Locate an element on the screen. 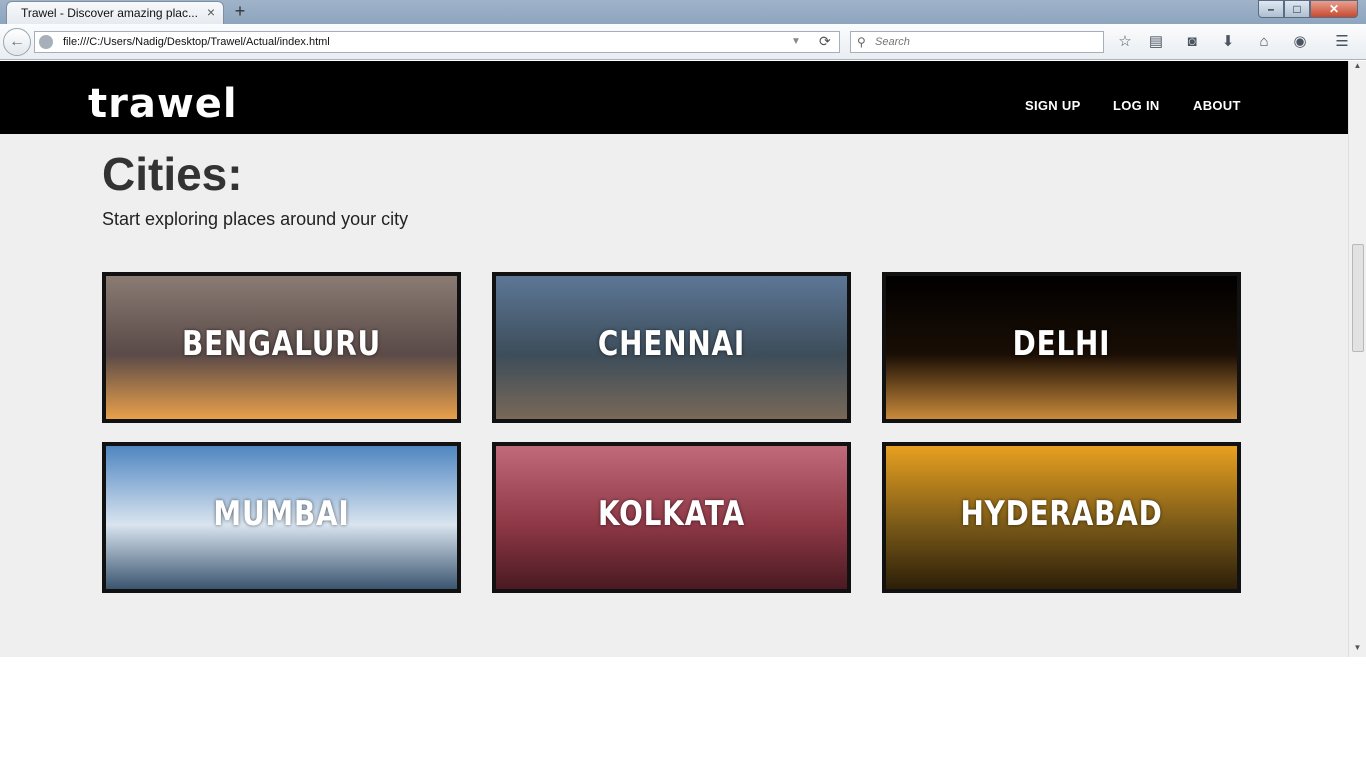  download-icon: ⬇ is located at coordinates (1228, 42).